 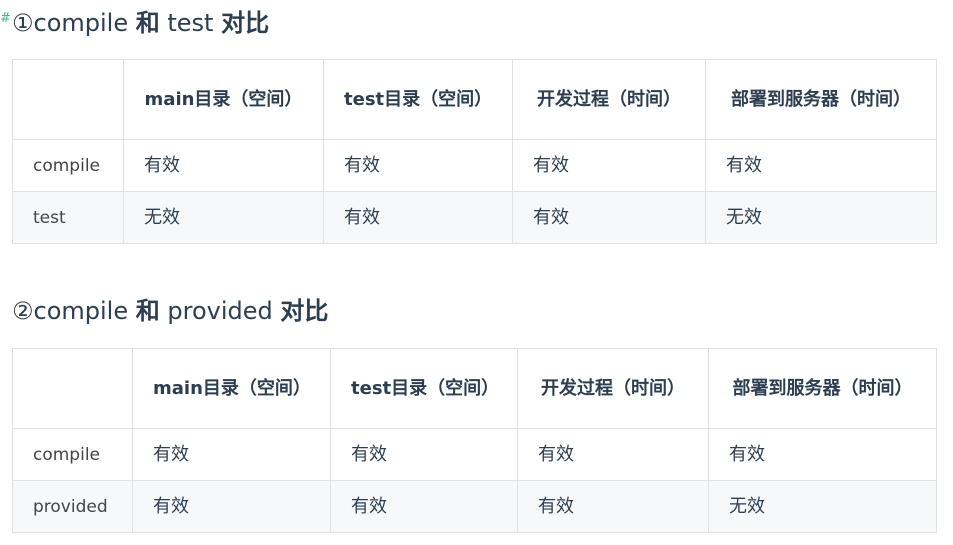 I want to click on title-mid: provided, so click(x=220, y=311).